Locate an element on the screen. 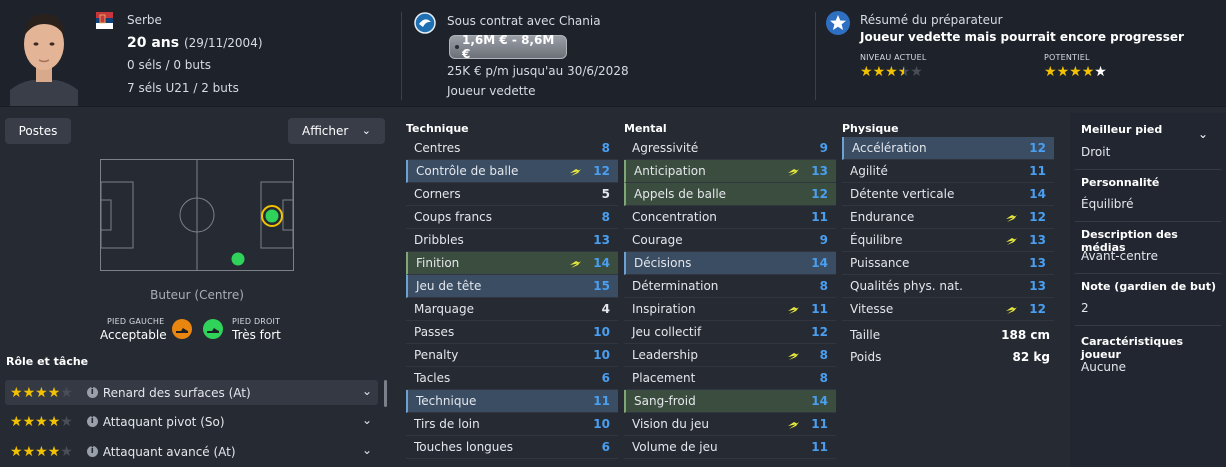 This screenshot has width=1226, height=467. attribute-row: Inspiration 11 is located at coordinates (730, 309).